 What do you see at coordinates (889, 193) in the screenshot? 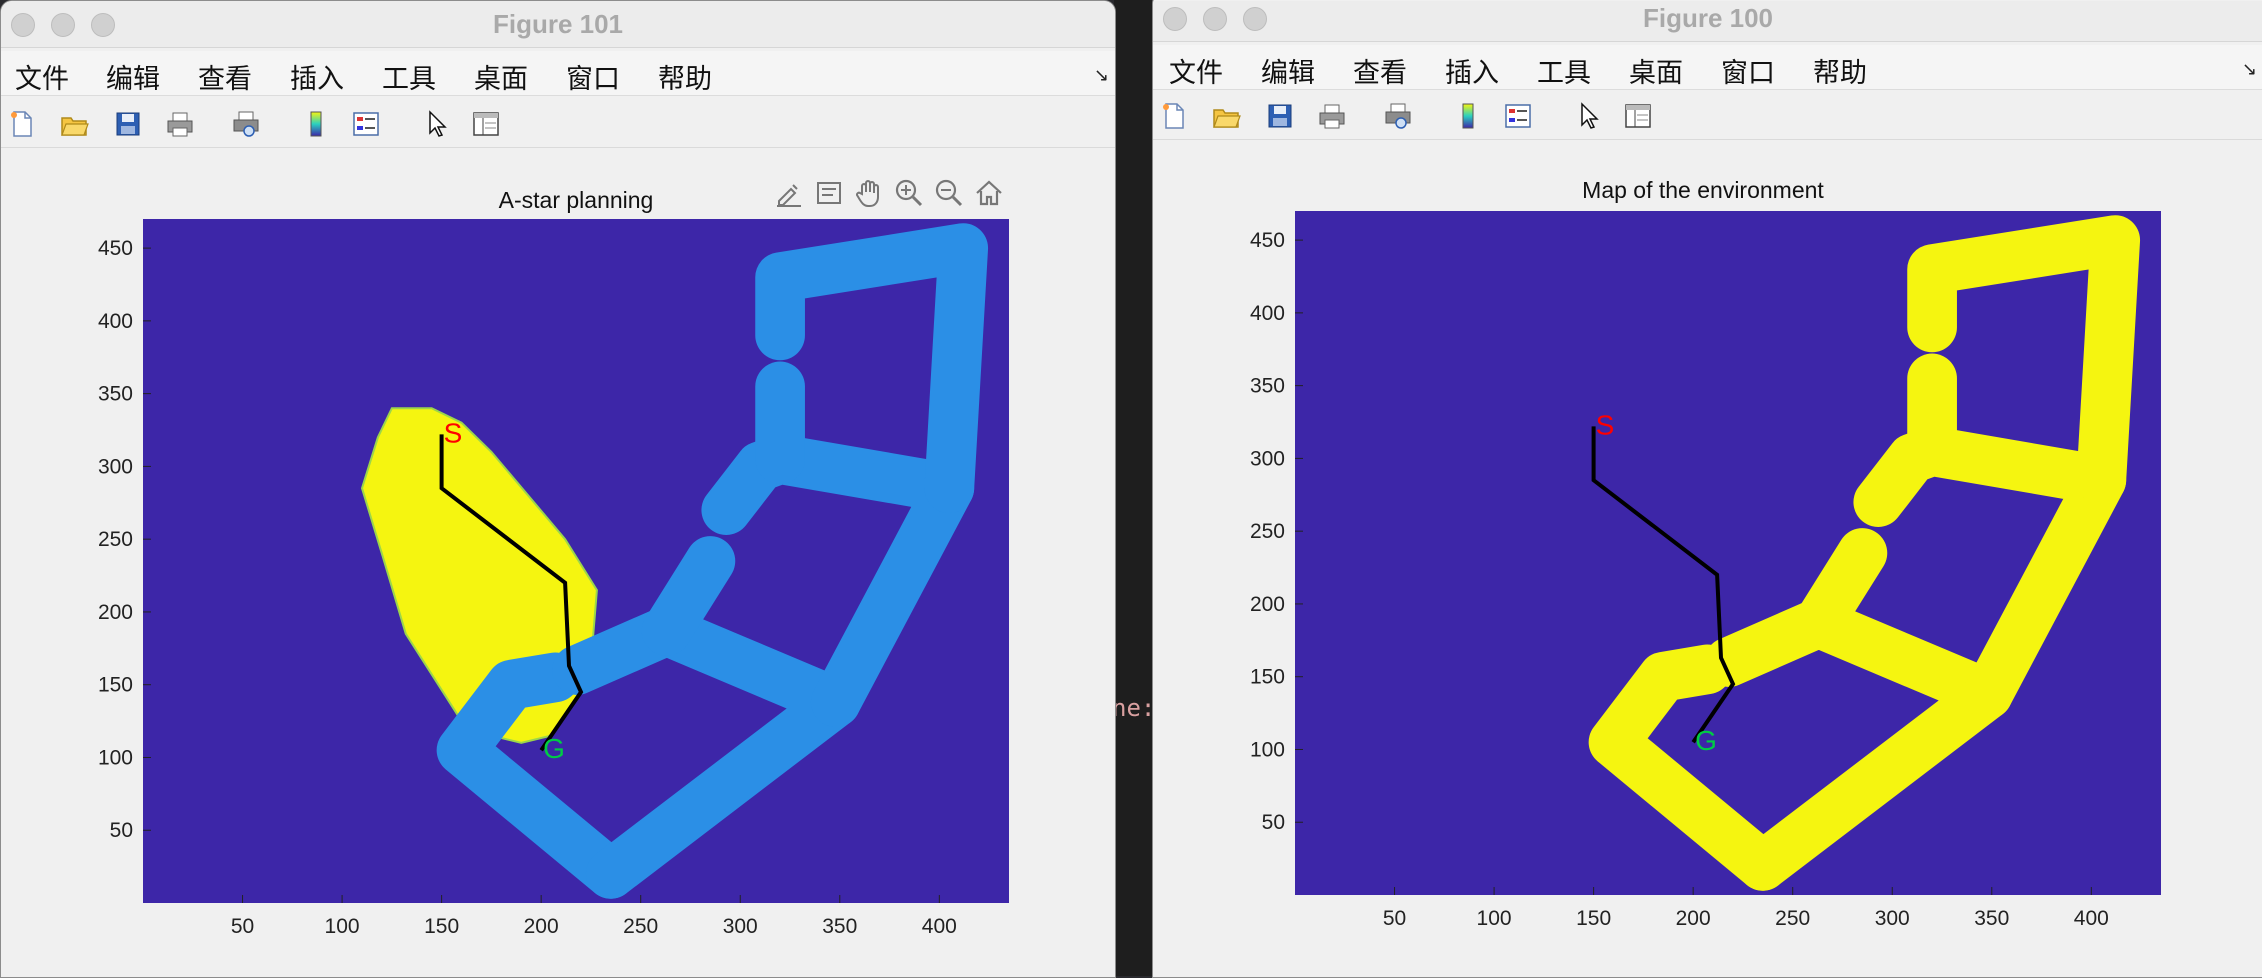
I see `axes-toolbar` at bounding box center [889, 193].